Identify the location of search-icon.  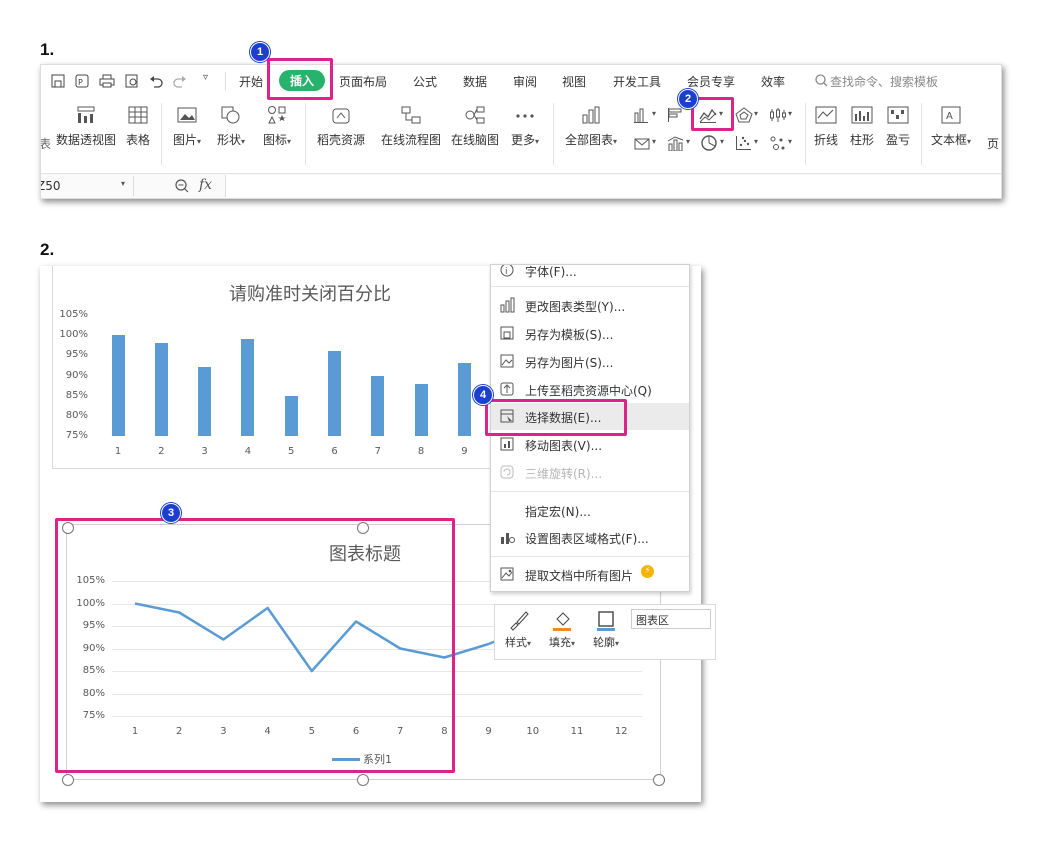
(821, 80).